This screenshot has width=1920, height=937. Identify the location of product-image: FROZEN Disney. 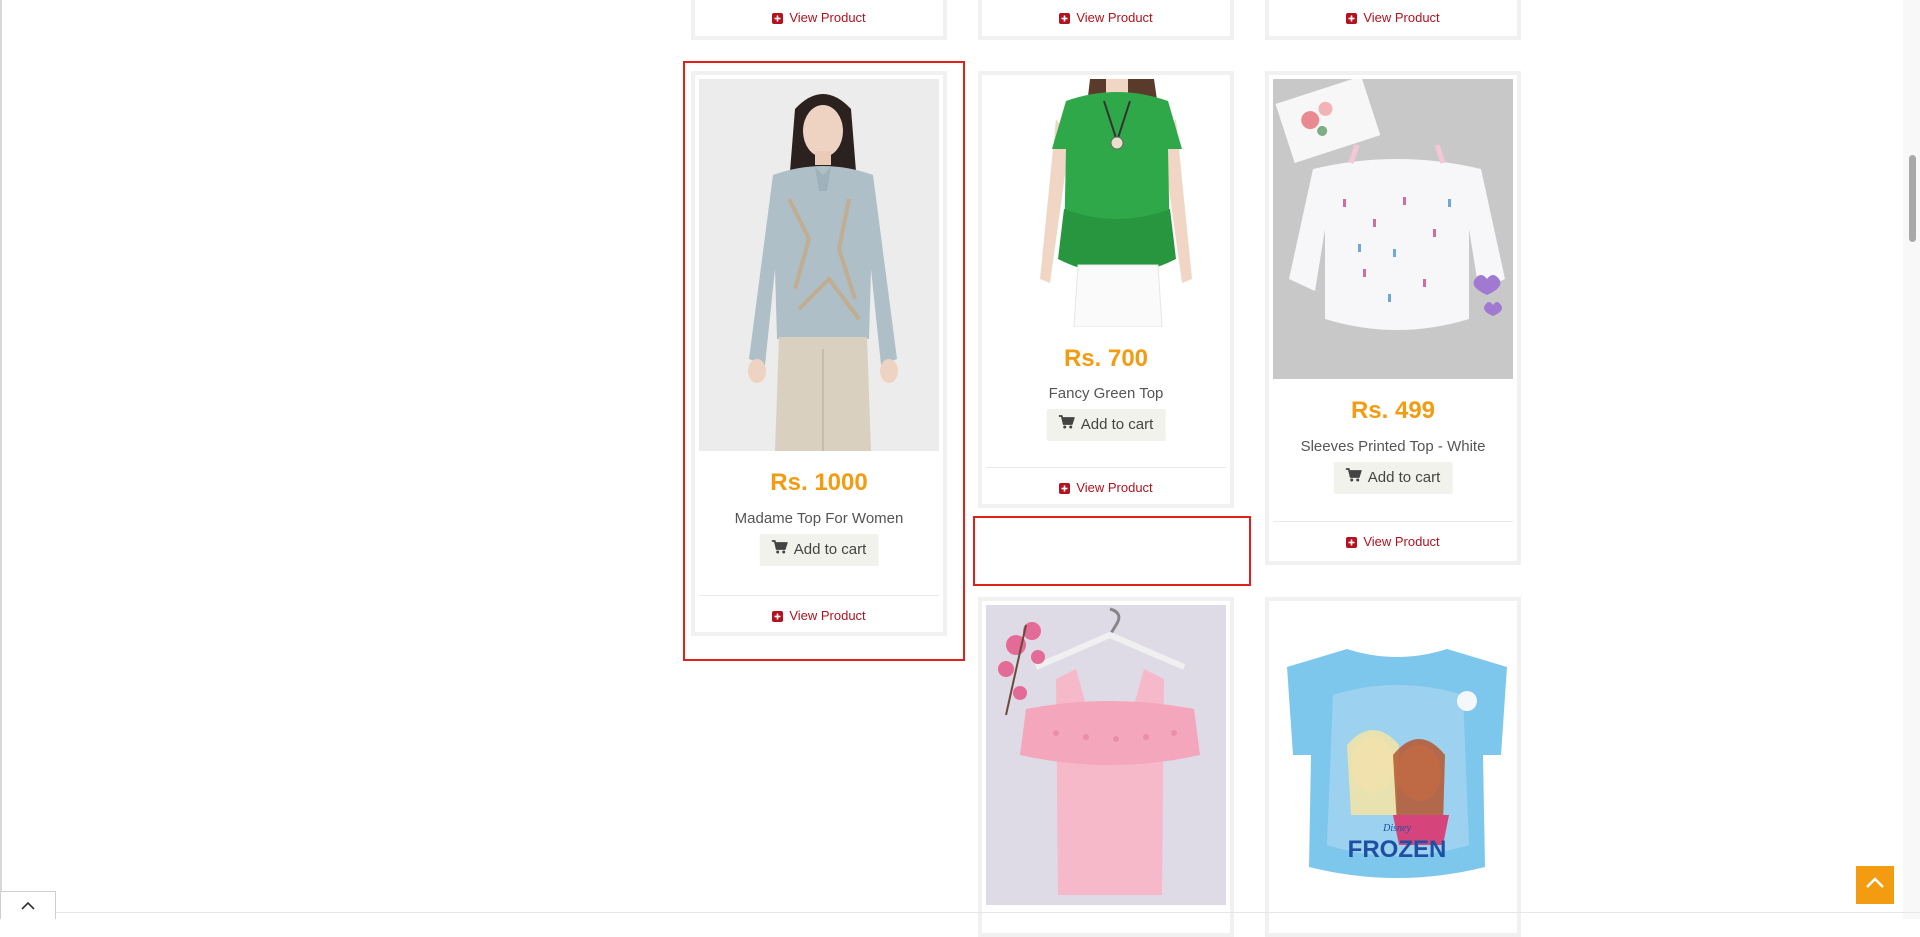
(1393, 755).